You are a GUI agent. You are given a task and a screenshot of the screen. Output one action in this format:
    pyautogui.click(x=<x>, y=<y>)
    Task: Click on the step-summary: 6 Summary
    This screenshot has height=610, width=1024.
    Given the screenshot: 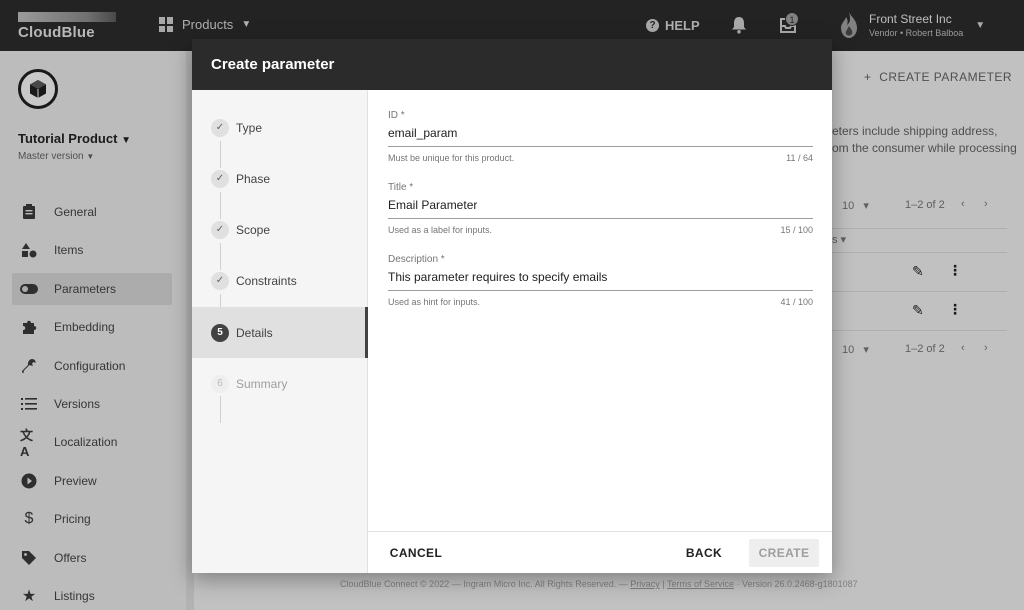 What is the action you would take?
    pyautogui.click(x=280, y=383)
    